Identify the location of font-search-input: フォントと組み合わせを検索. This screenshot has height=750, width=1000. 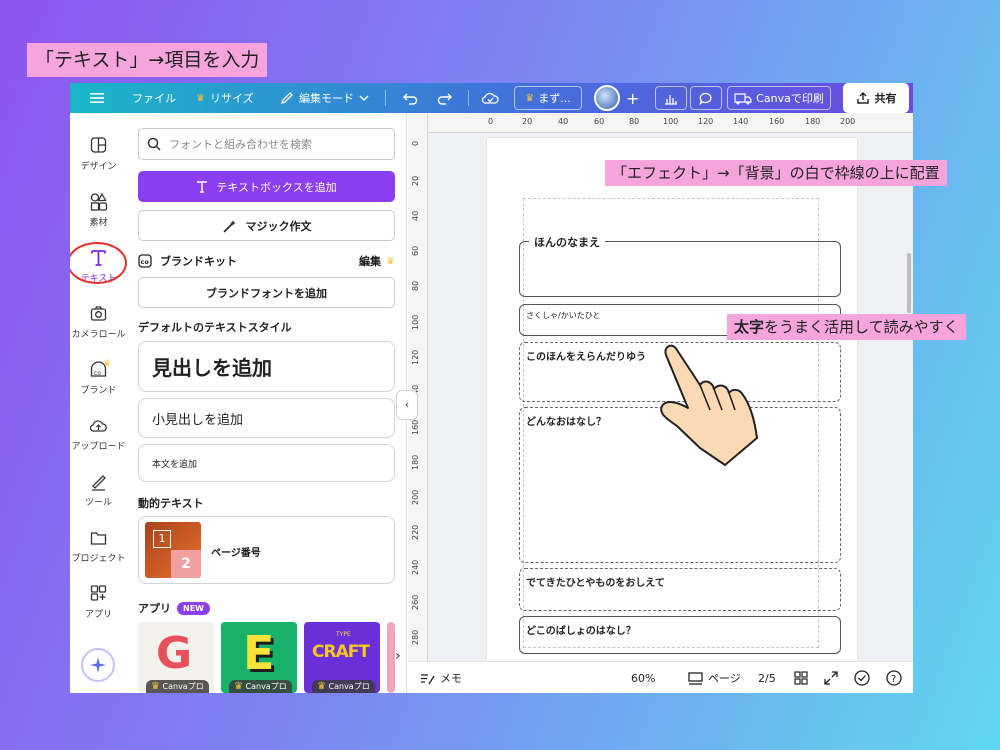
(266, 144).